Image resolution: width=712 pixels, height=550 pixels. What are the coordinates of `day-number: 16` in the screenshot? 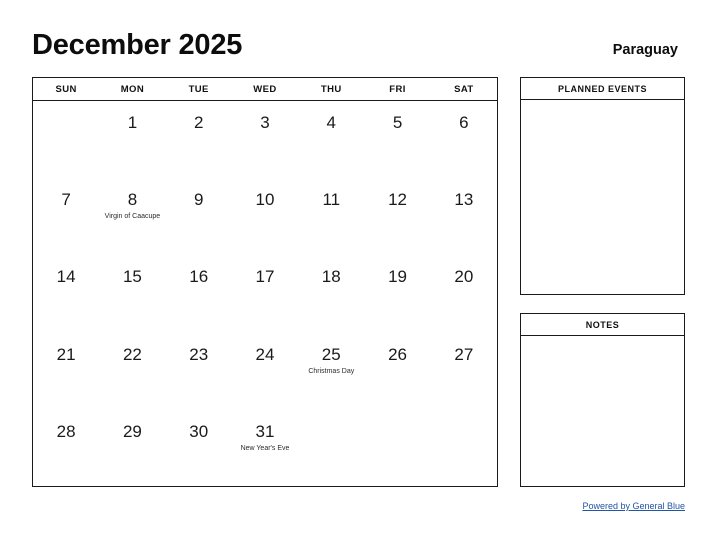 It's located at (199, 277).